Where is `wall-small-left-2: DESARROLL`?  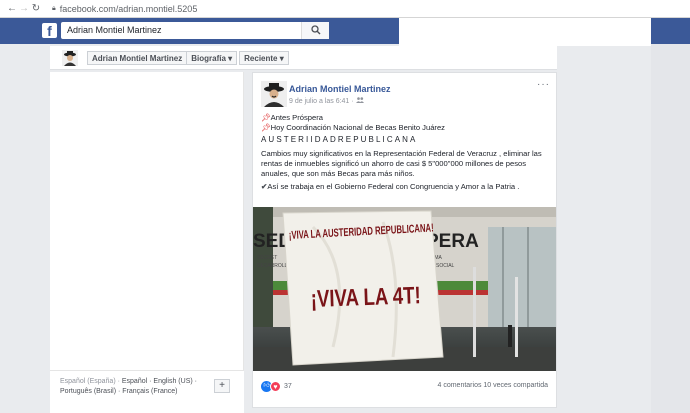 wall-small-left-2: DESARROLL is located at coordinates (272, 266).